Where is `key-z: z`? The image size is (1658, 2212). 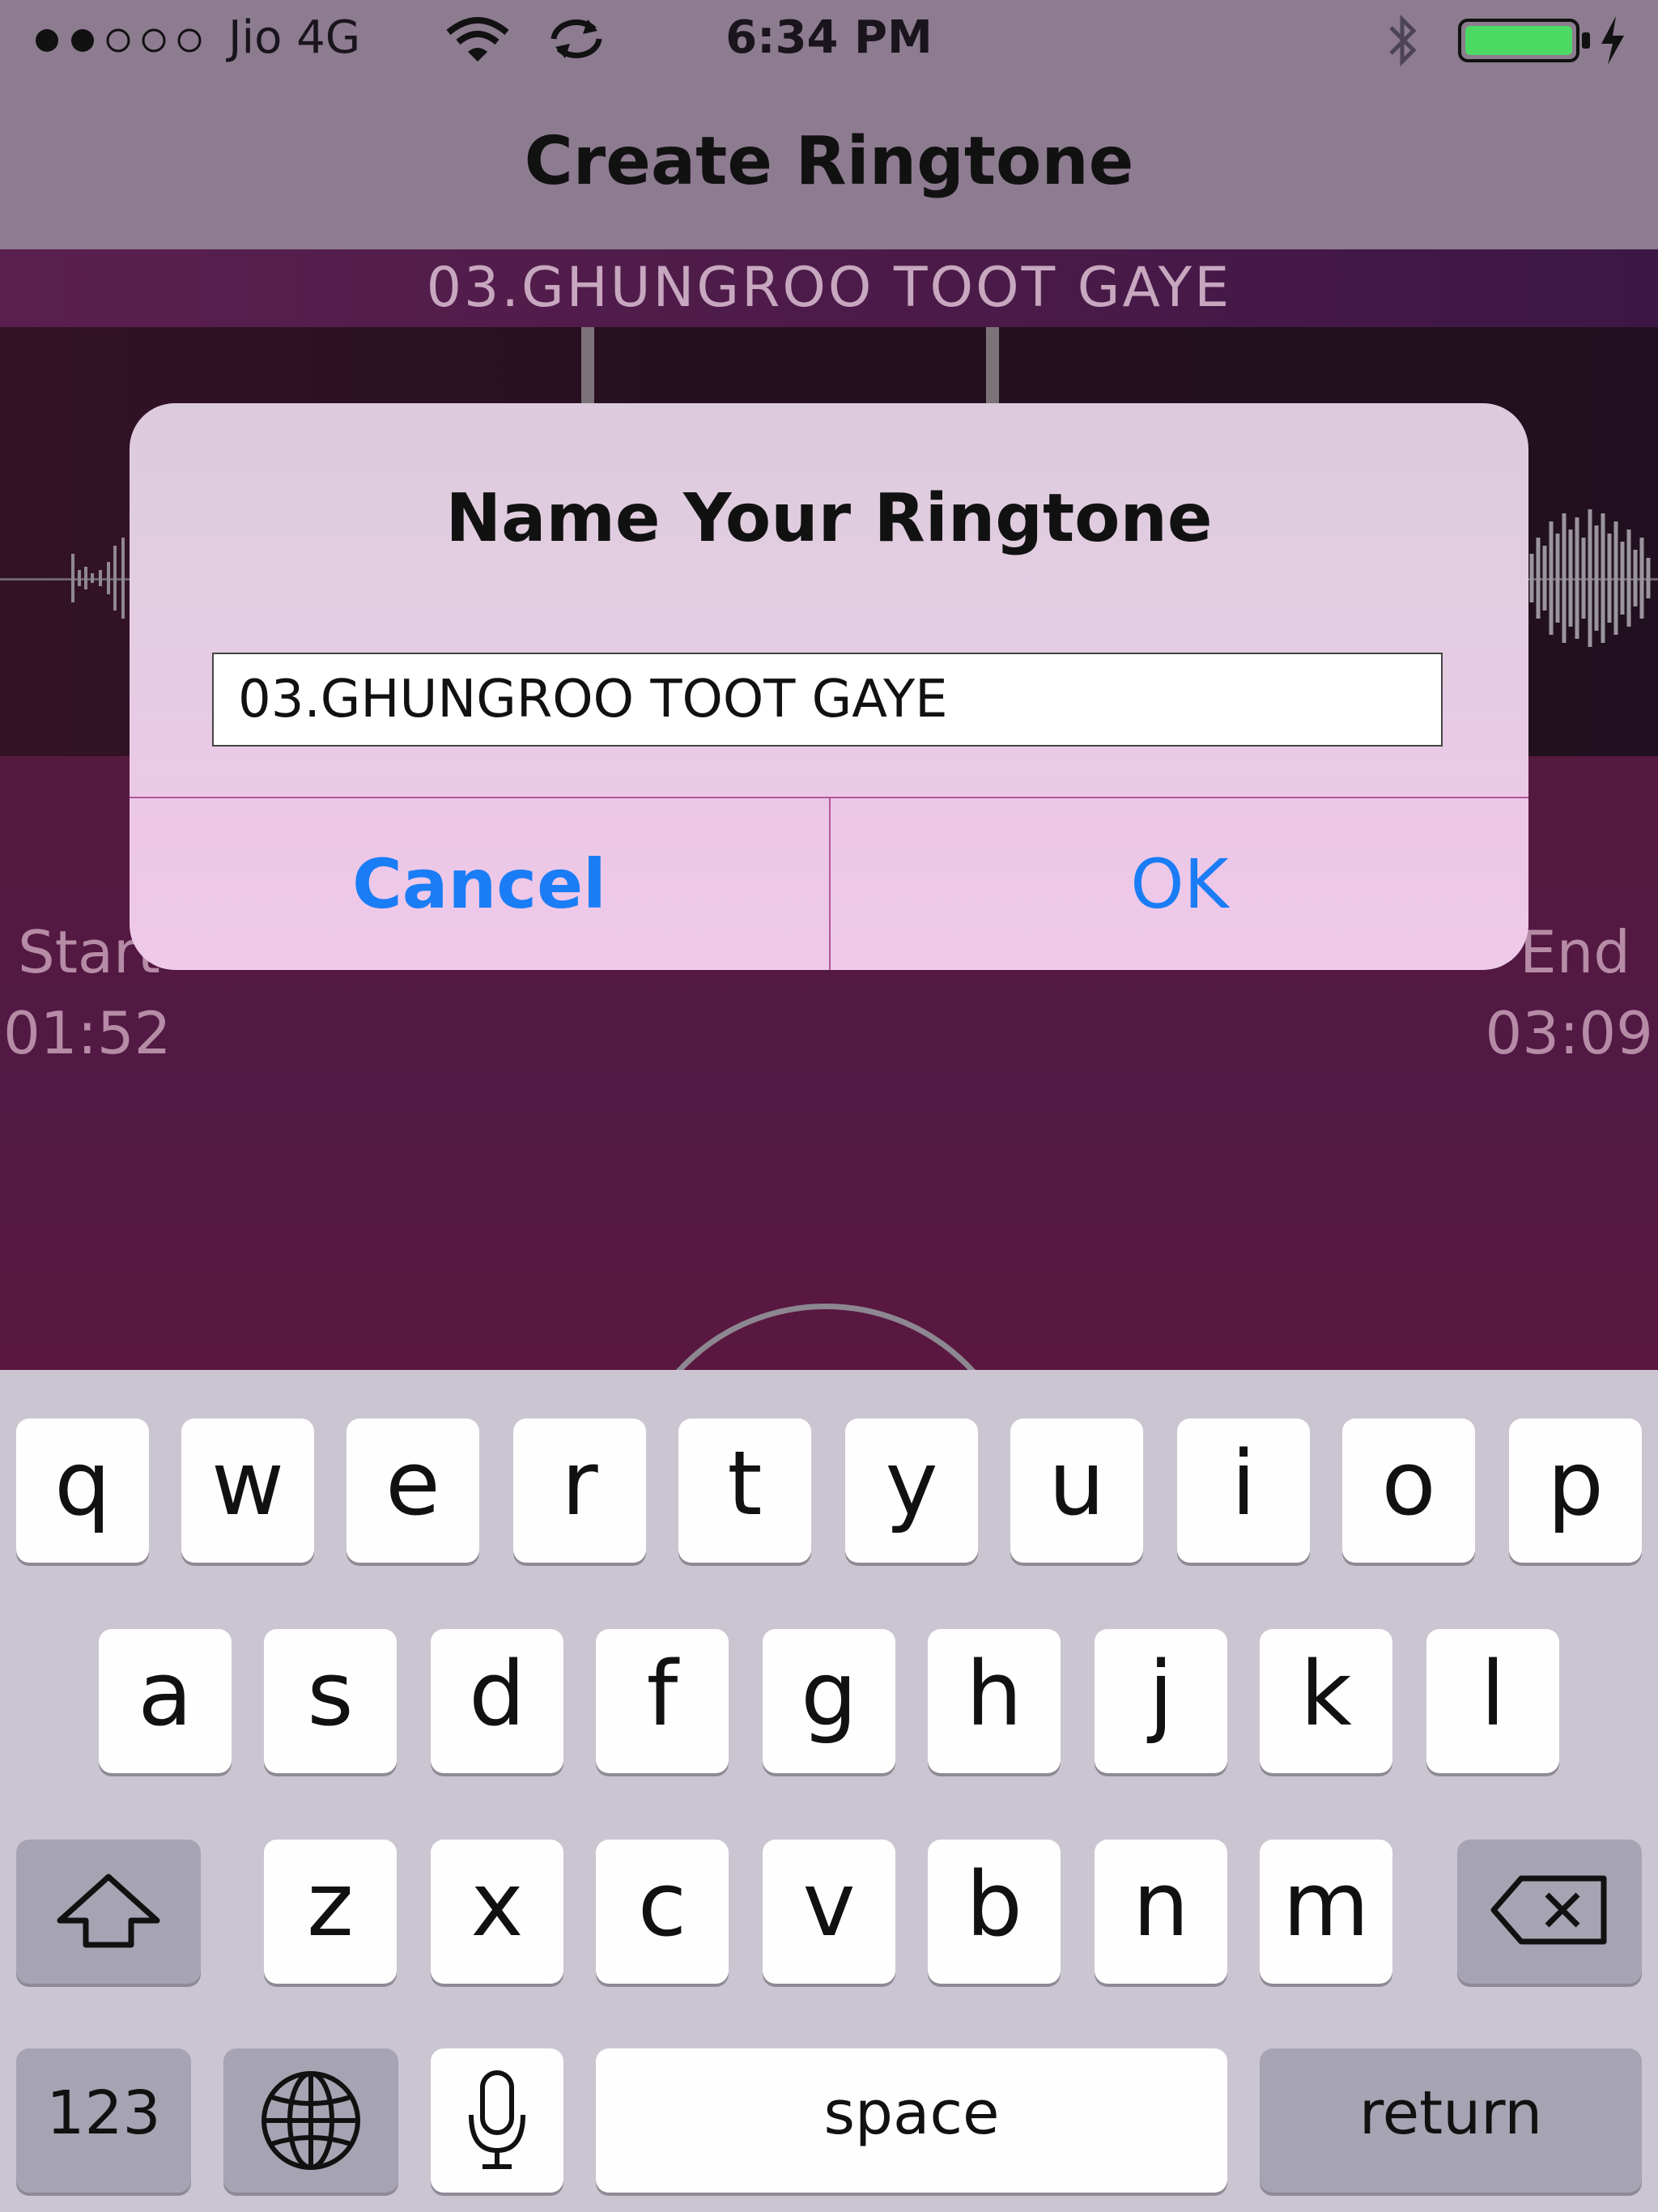
key-z: z is located at coordinates (330, 1912).